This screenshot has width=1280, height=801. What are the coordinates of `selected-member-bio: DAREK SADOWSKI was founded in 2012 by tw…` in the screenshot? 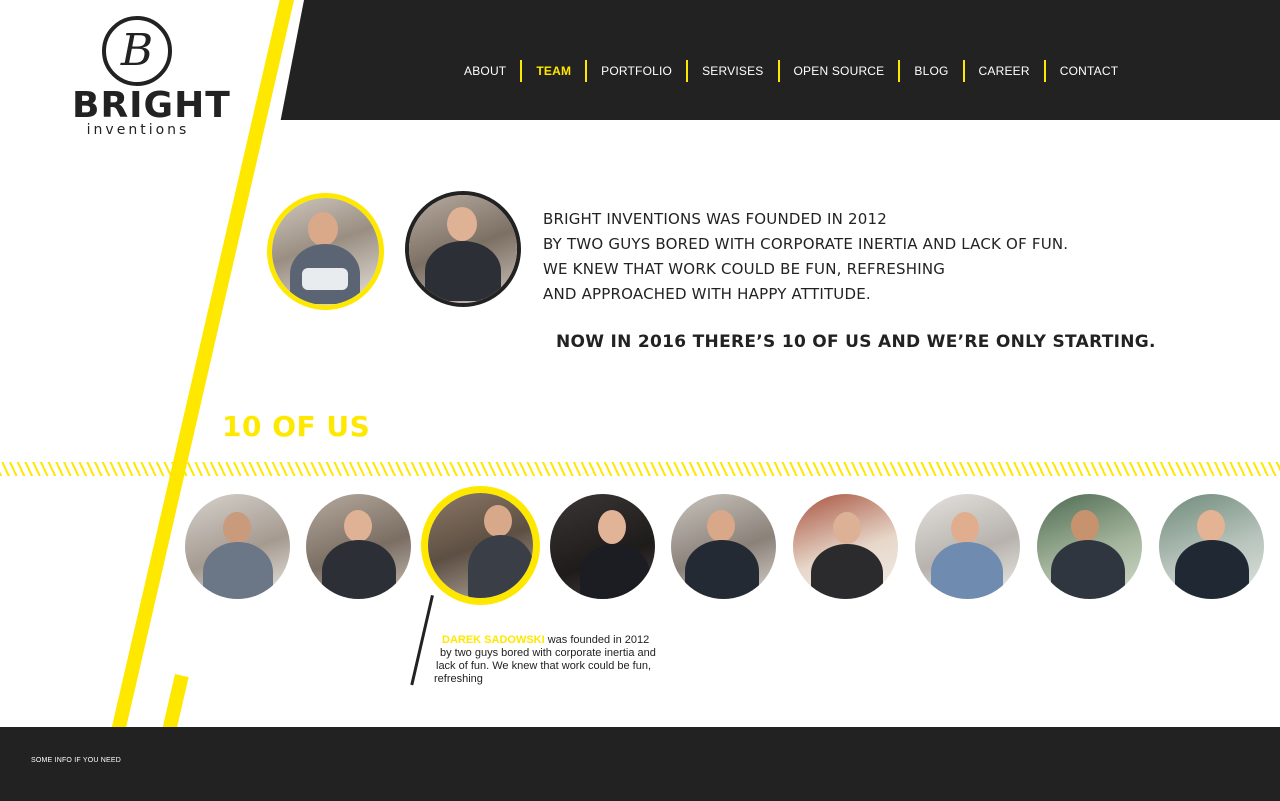 It's located at (550, 660).